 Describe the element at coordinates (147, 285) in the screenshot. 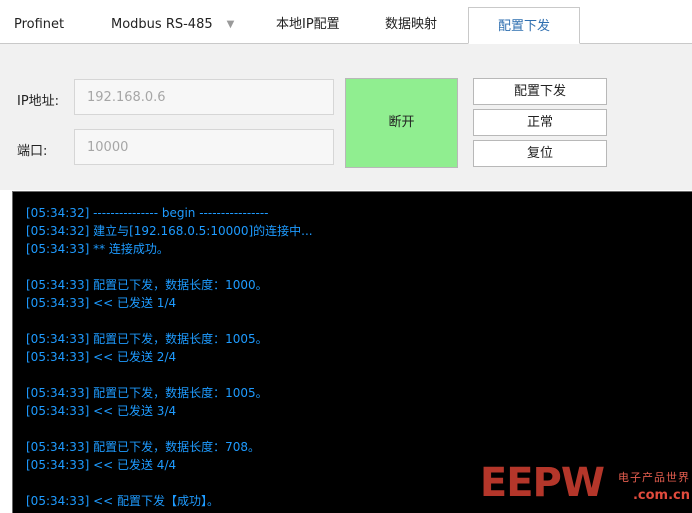

I see `log-line: [05:34:33] 配置已下发，数据长度：1000。` at that location.